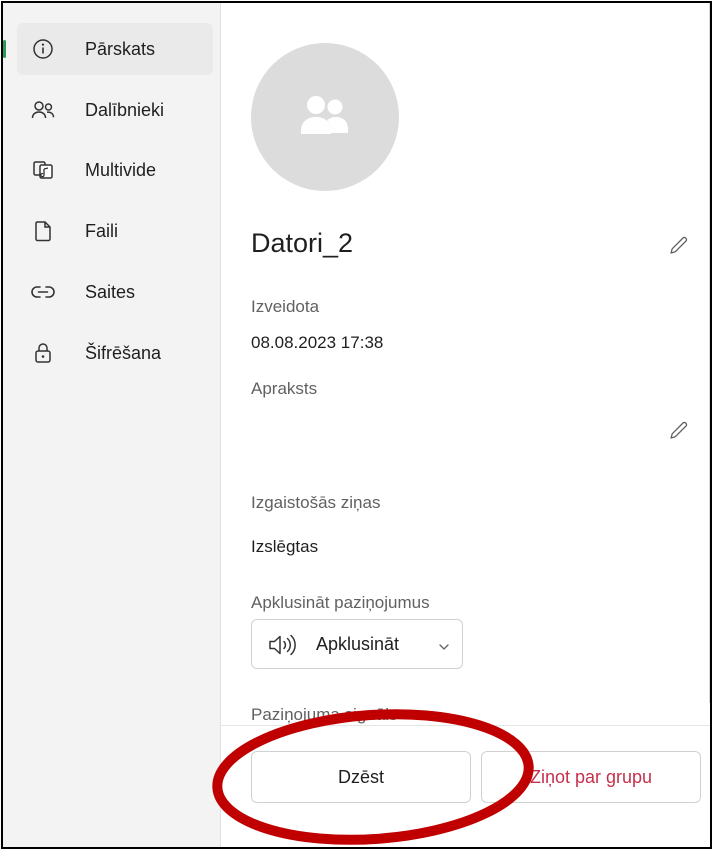 The height and width of the screenshot is (851, 715). I want to click on link-icon, so click(43, 292).